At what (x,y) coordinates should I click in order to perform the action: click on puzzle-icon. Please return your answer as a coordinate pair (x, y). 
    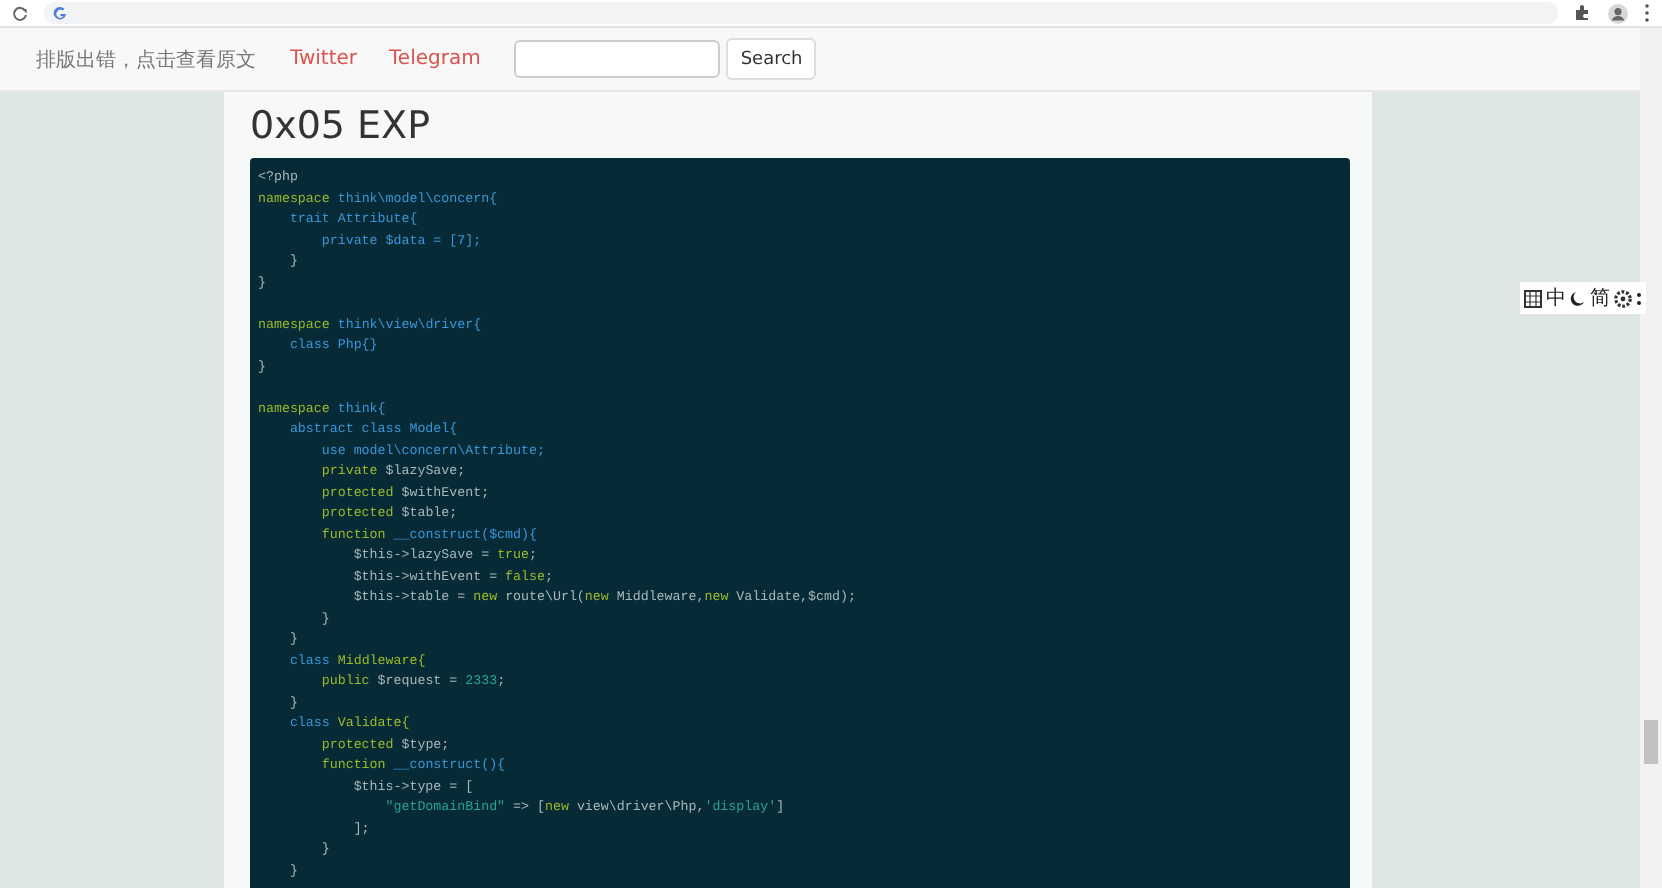
    Looking at the image, I should click on (1583, 13).